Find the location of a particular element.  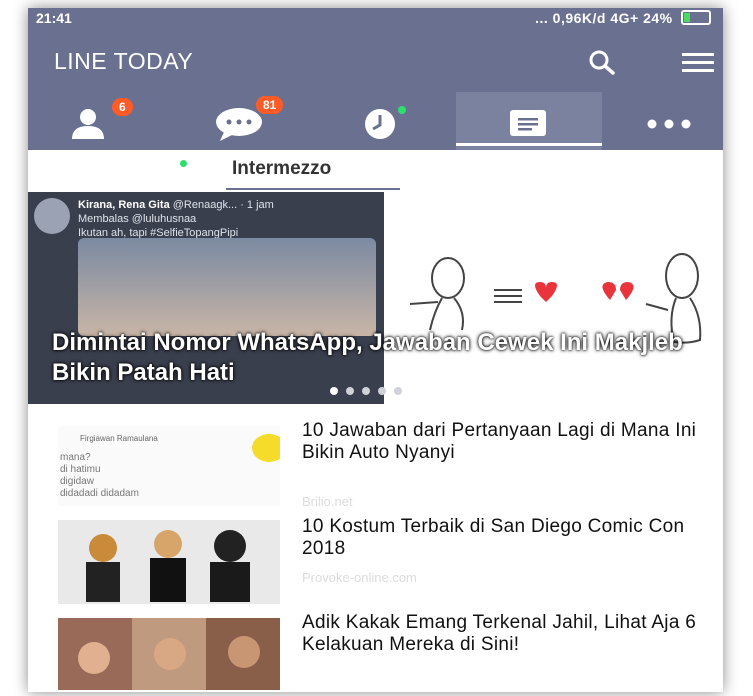

news-icon is located at coordinates (528, 123).